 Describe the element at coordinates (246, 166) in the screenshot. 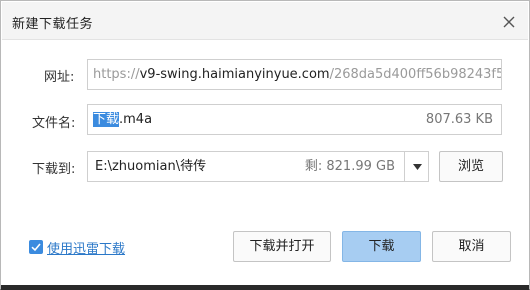

I see `destination-field: E:\zhuomian\待传 剩: 821.99 GB` at that location.